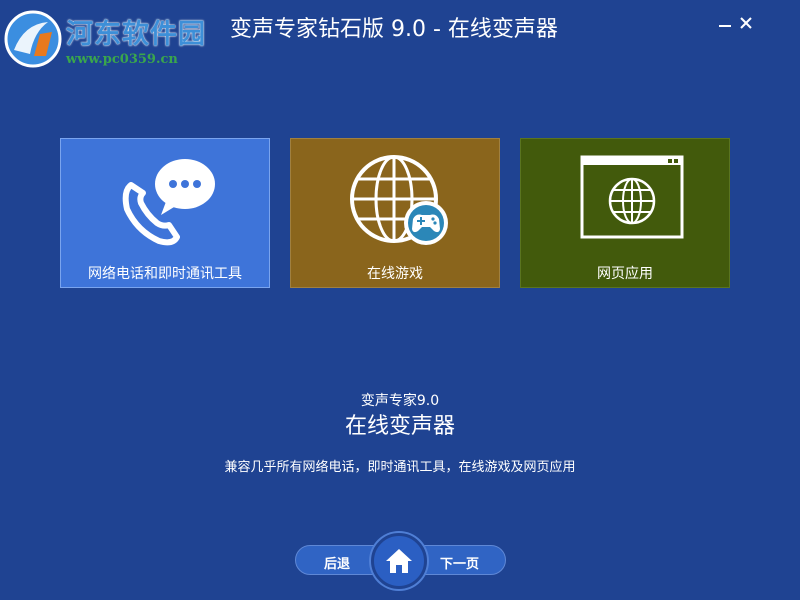 The width and height of the screenshot is (800, 600). I want to click on tile-web-label: 网页应用, so click(625, 274).